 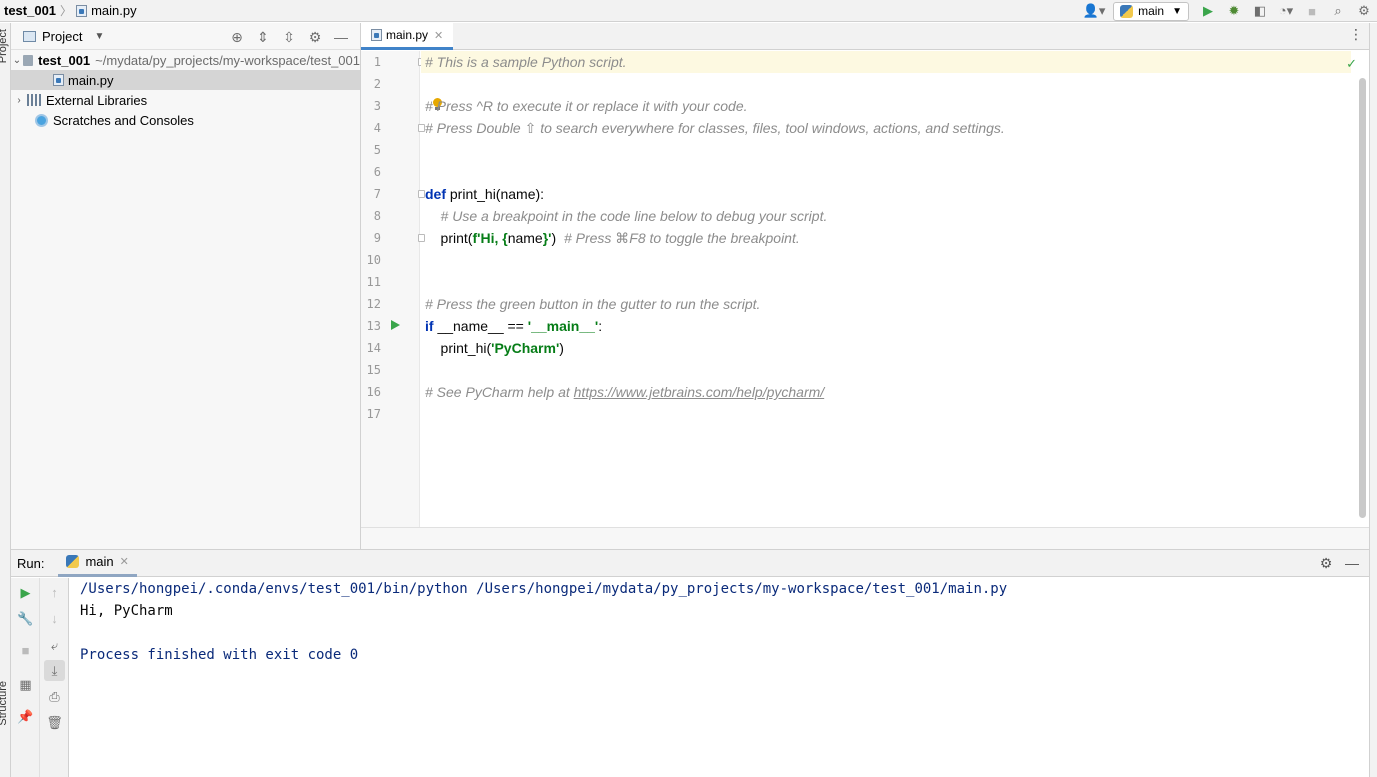 I want to click on run-panel-header: Run: main ✕ ⚙ —, so click(x=690, y=563).